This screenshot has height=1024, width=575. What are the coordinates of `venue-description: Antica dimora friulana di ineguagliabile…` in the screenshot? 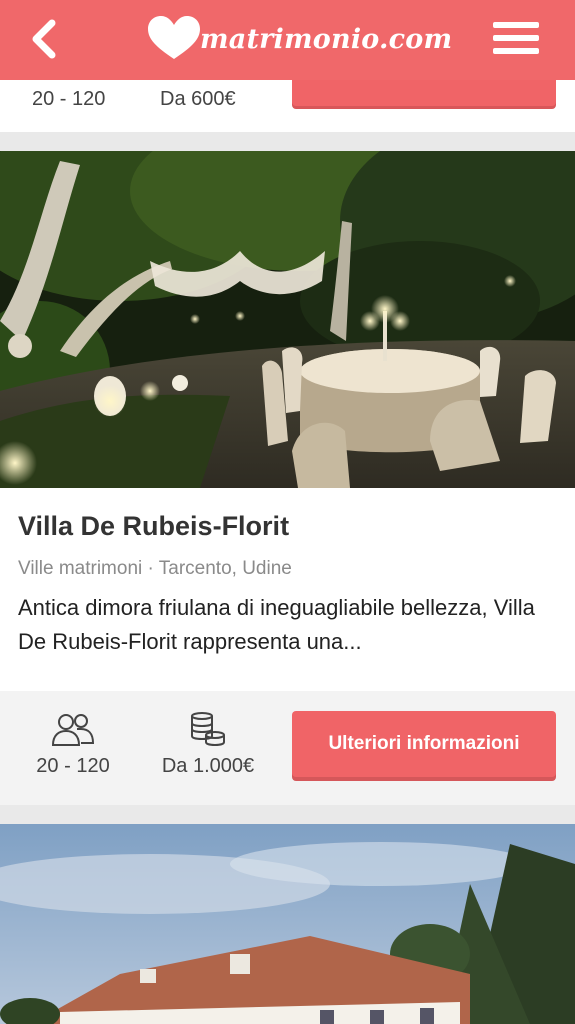 It's located at (276, 624).